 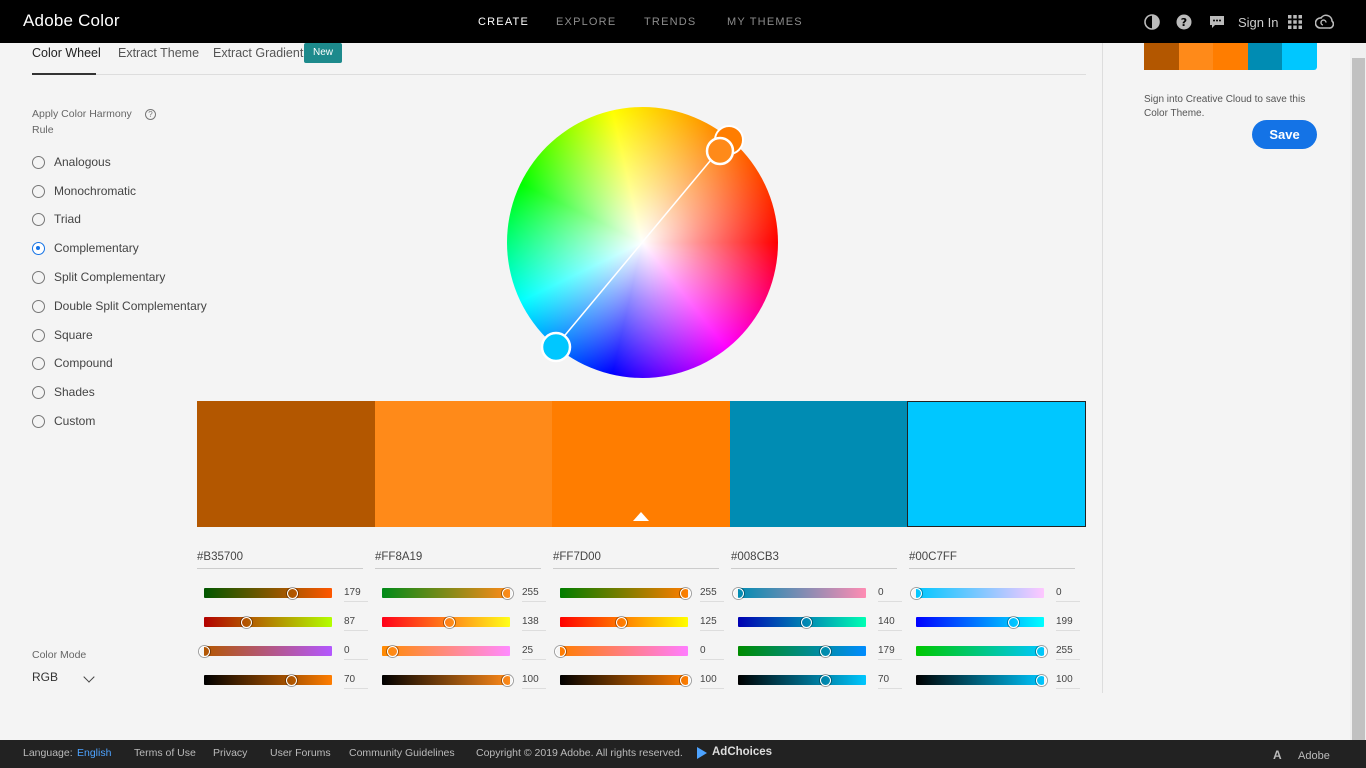 I want to click on slider-value-r2: 255, so click(x=534, y=594).